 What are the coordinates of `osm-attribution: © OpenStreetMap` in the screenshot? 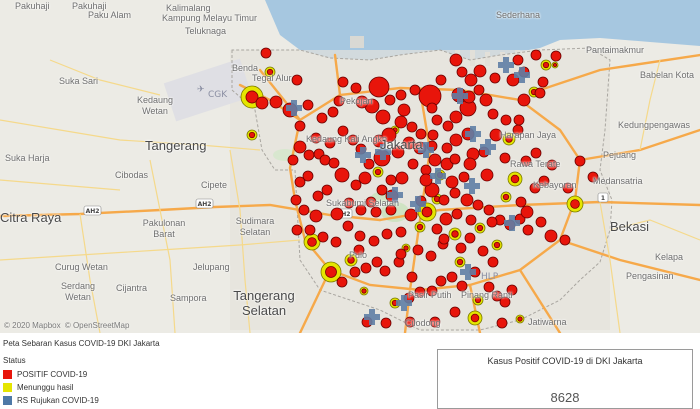 It's located at (97, 325).